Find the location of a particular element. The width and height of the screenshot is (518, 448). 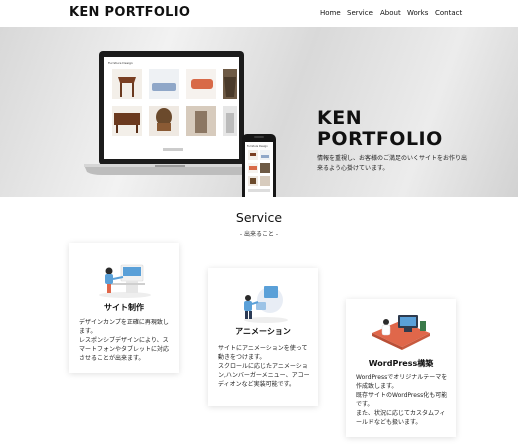

nav-contact: Contact is located at coordinates (448, 13).